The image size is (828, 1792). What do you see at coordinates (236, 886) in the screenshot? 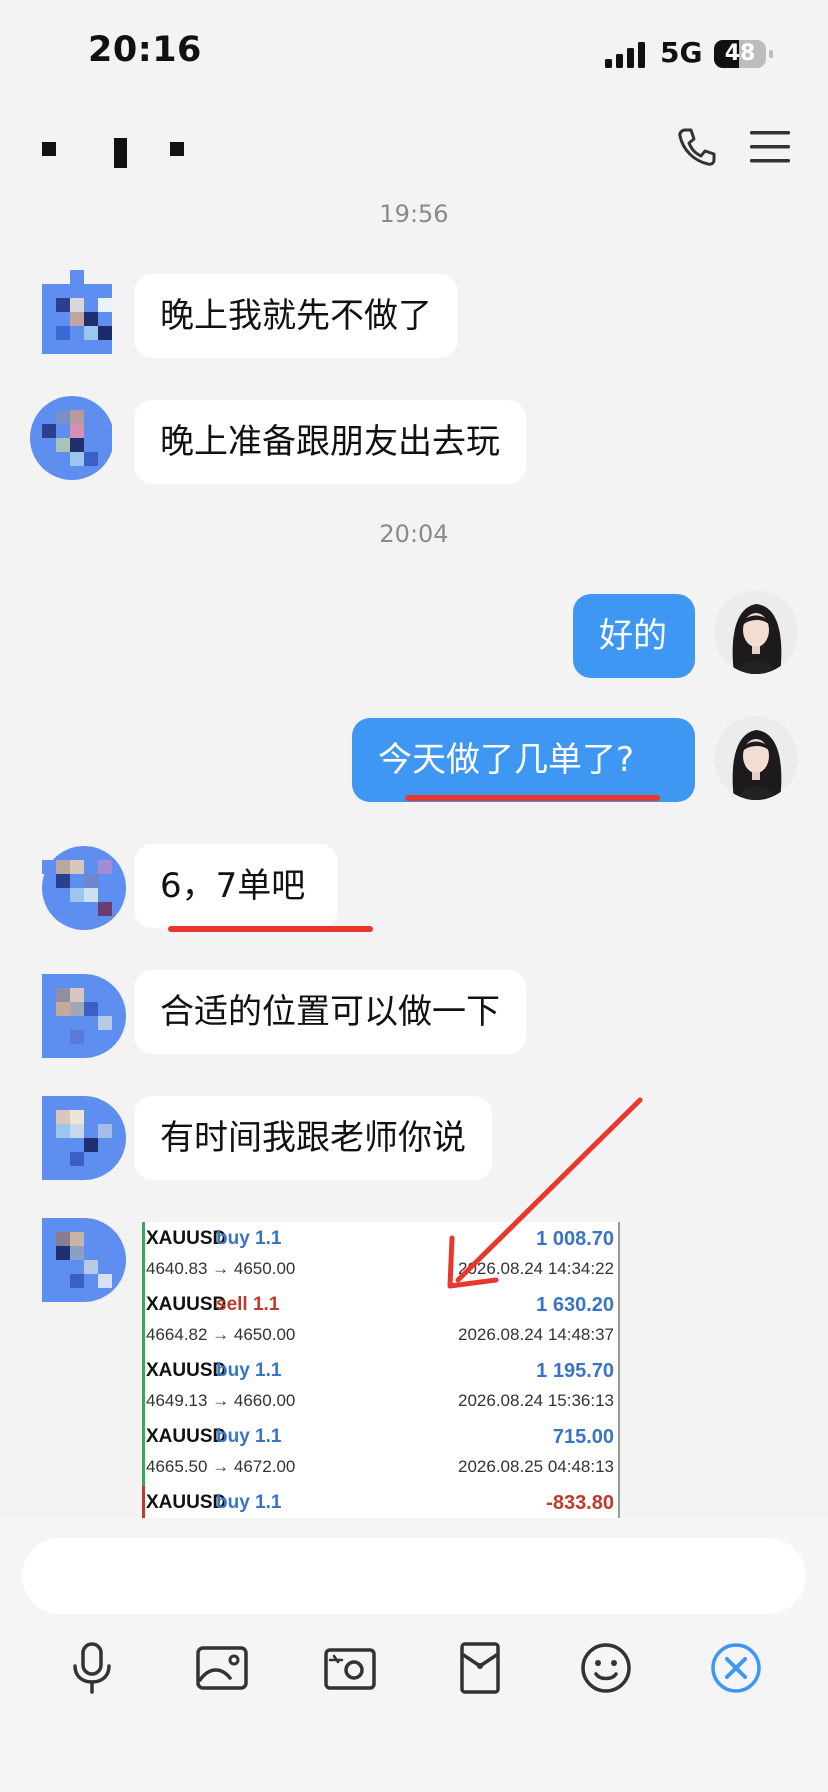
I see `message-bubble-incoming: 6，7单吧` at bounding box center [236, 886].